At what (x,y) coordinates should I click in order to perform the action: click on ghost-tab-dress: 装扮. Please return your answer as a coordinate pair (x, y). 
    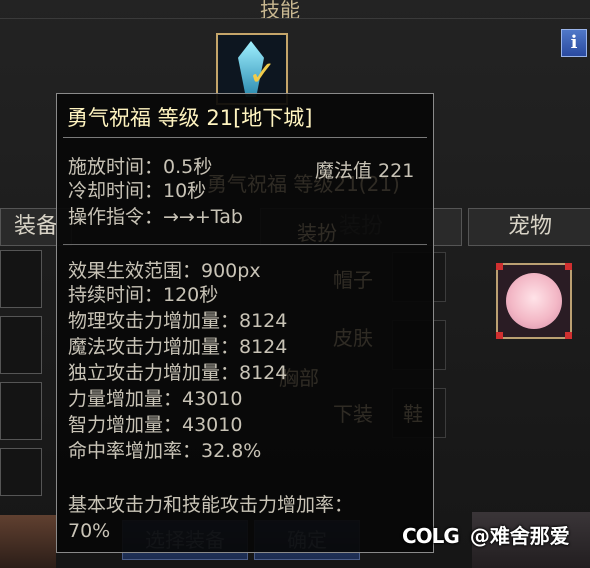
    Looking at the image, I should click on (317, 233).